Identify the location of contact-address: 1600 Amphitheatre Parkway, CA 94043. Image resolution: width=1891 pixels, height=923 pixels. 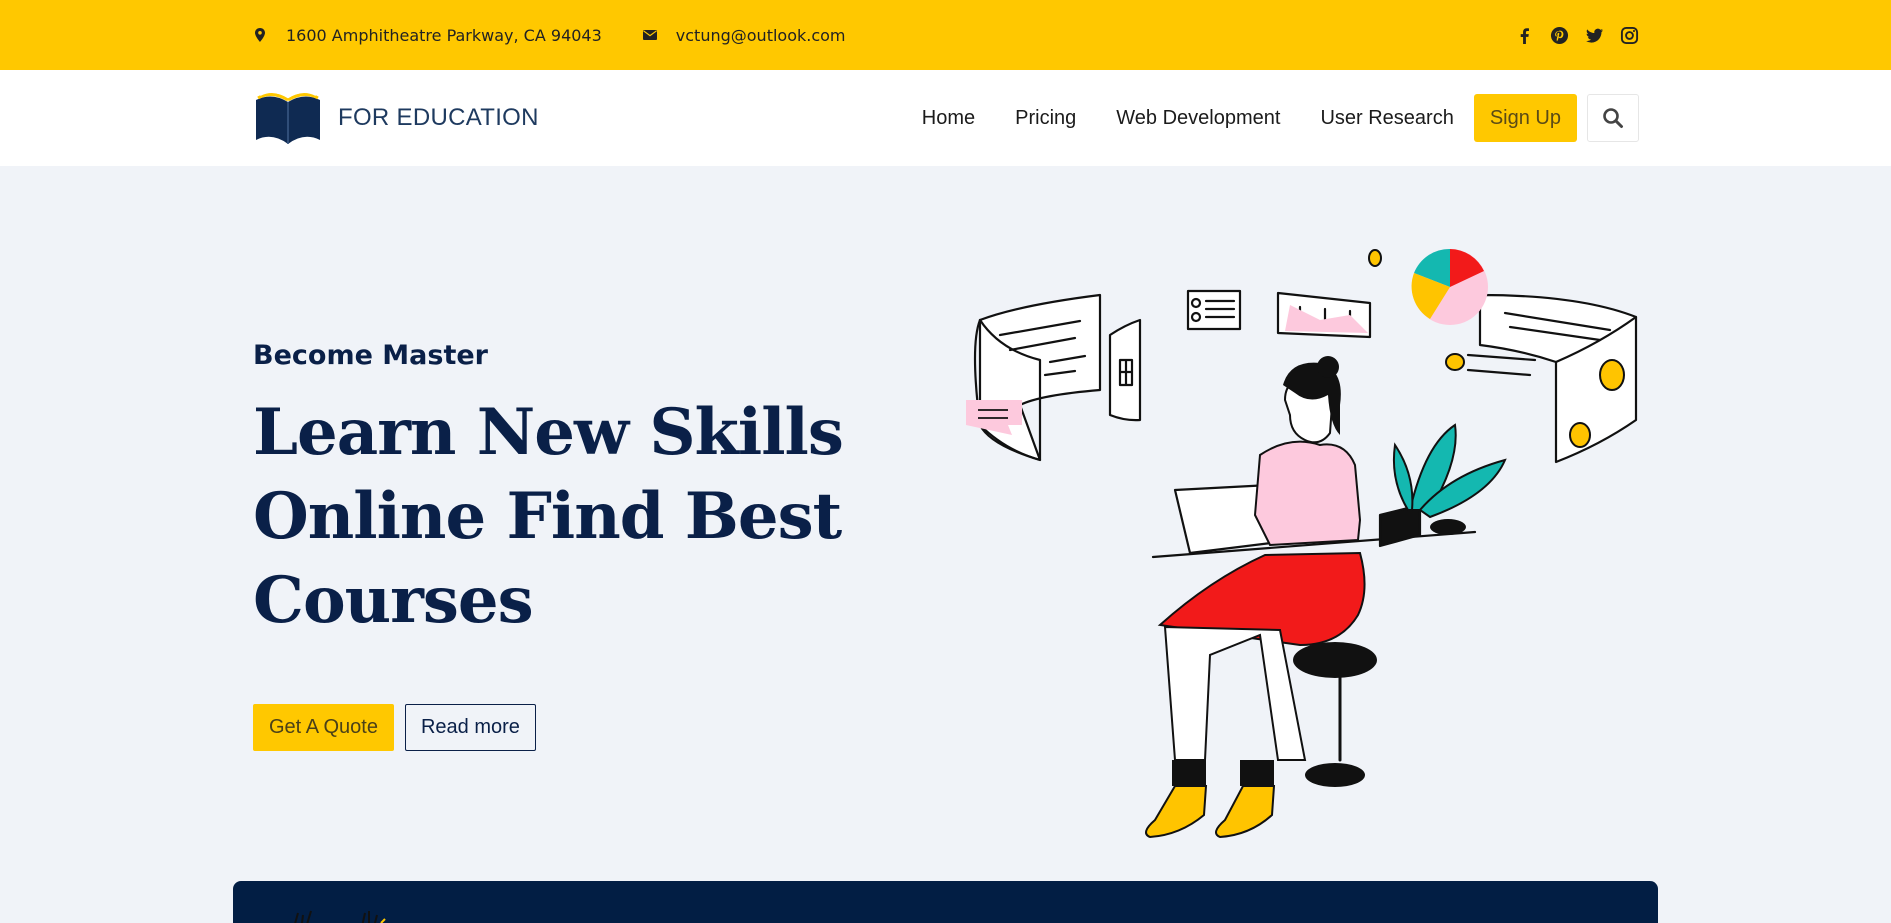
(427, 35).